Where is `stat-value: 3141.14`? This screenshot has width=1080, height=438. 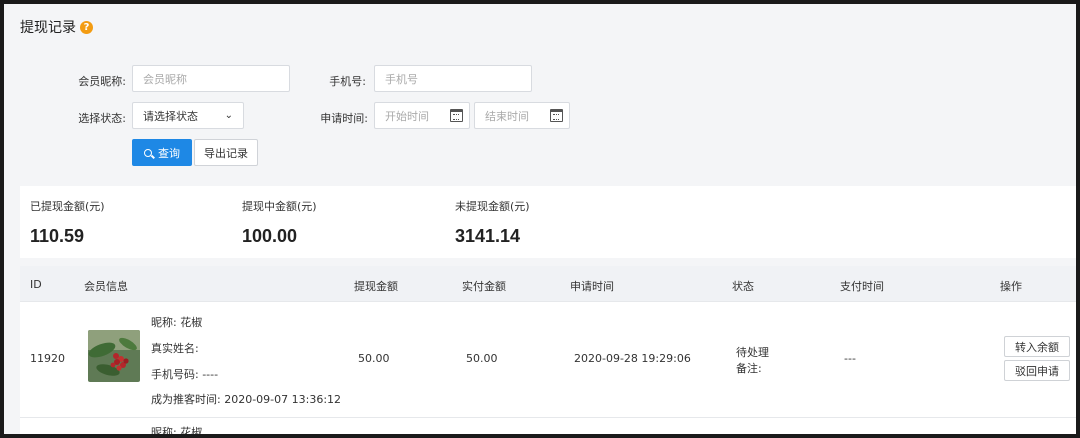 stat-value: 3141.14 is located at coordinates (488, 236).